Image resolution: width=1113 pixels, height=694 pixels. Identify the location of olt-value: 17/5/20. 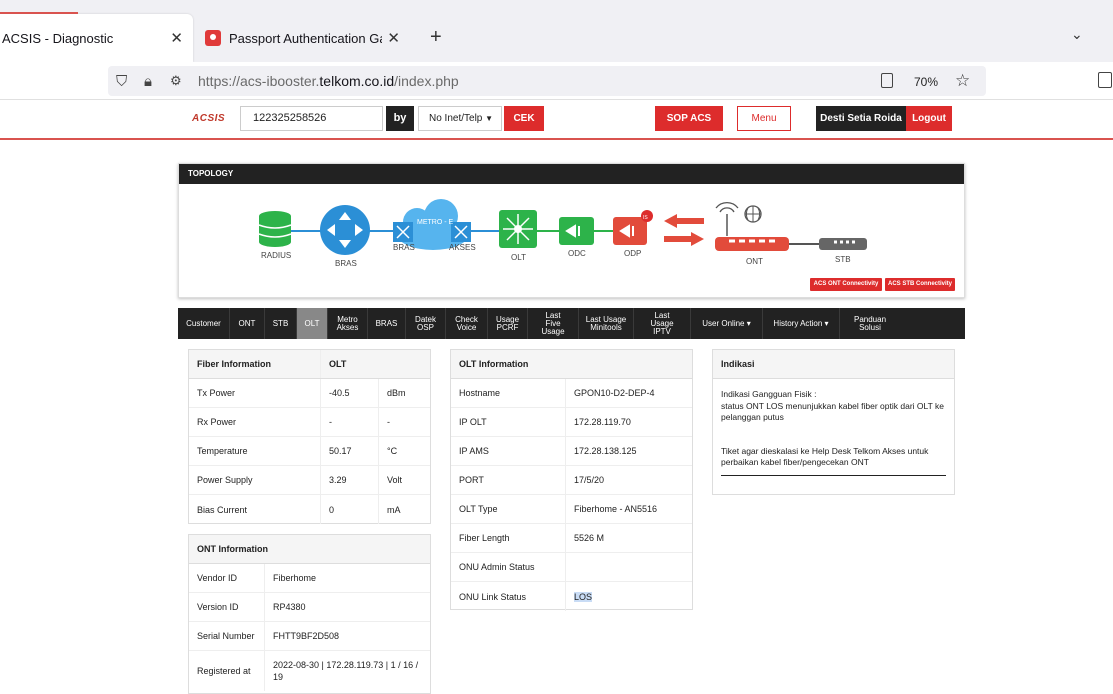
(589, 480).